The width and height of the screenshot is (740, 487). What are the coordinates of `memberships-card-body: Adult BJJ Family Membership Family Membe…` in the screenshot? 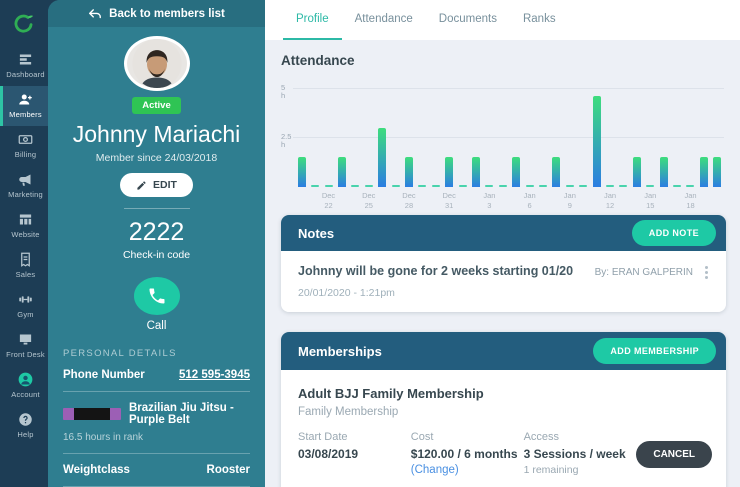 It's located at (503, 428).